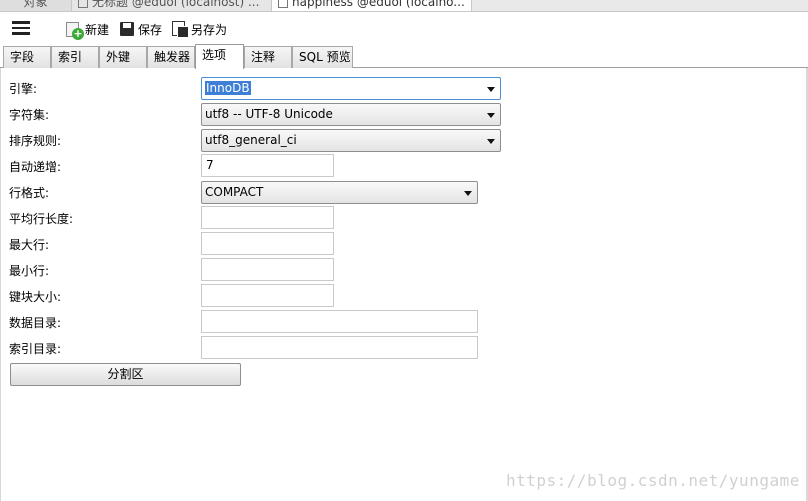 This screenshot has width=808, height=501. What do you see at coordinates (209, 29) in the screenshot?
I see `save-as-label: 另存为` at bounding box center [209, 29].